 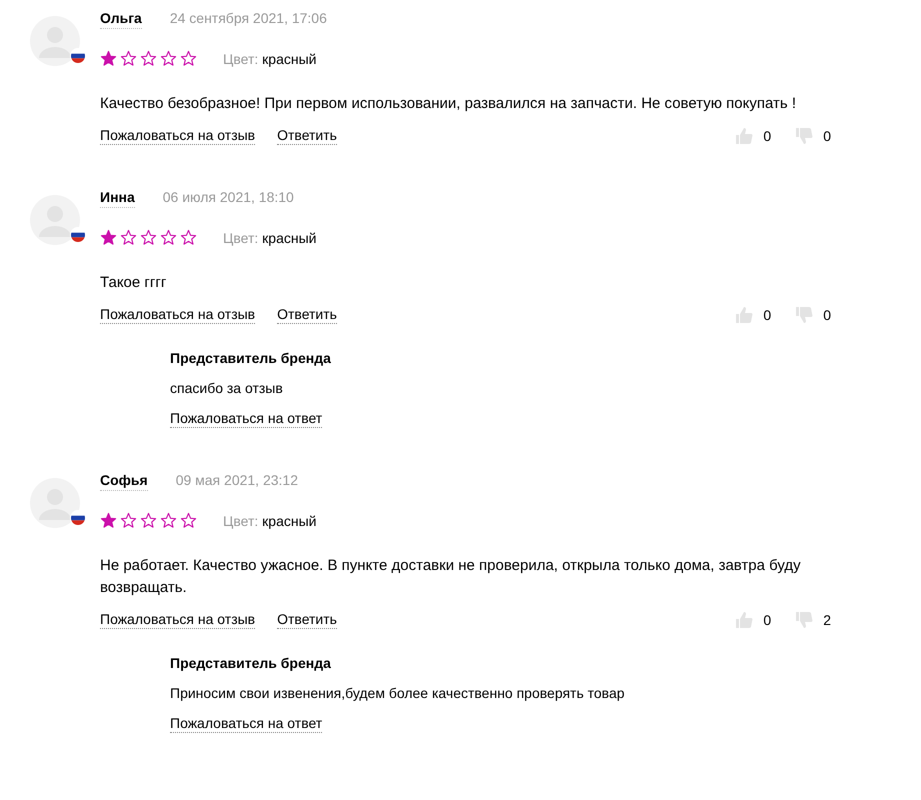 What do you see at coordinates (248, 18) in the screenshot?
I see `review-date: 24 сентября 2021, 17:06` at bounding box center [248, 18].